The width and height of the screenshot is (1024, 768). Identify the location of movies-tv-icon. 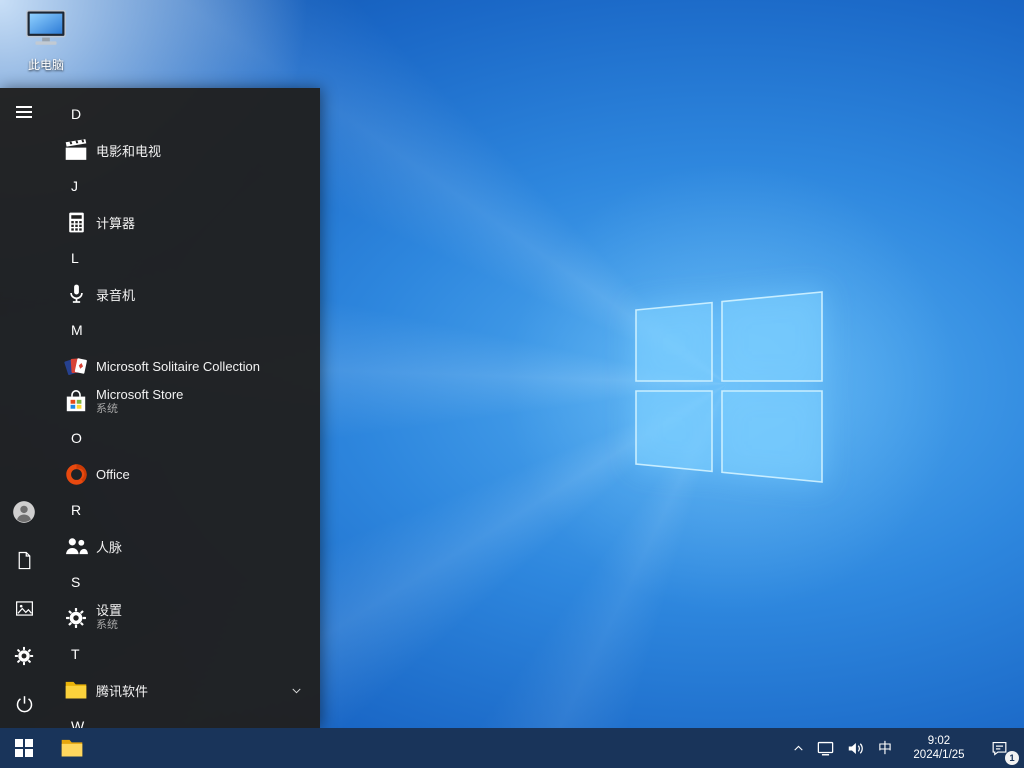
(76, 150).